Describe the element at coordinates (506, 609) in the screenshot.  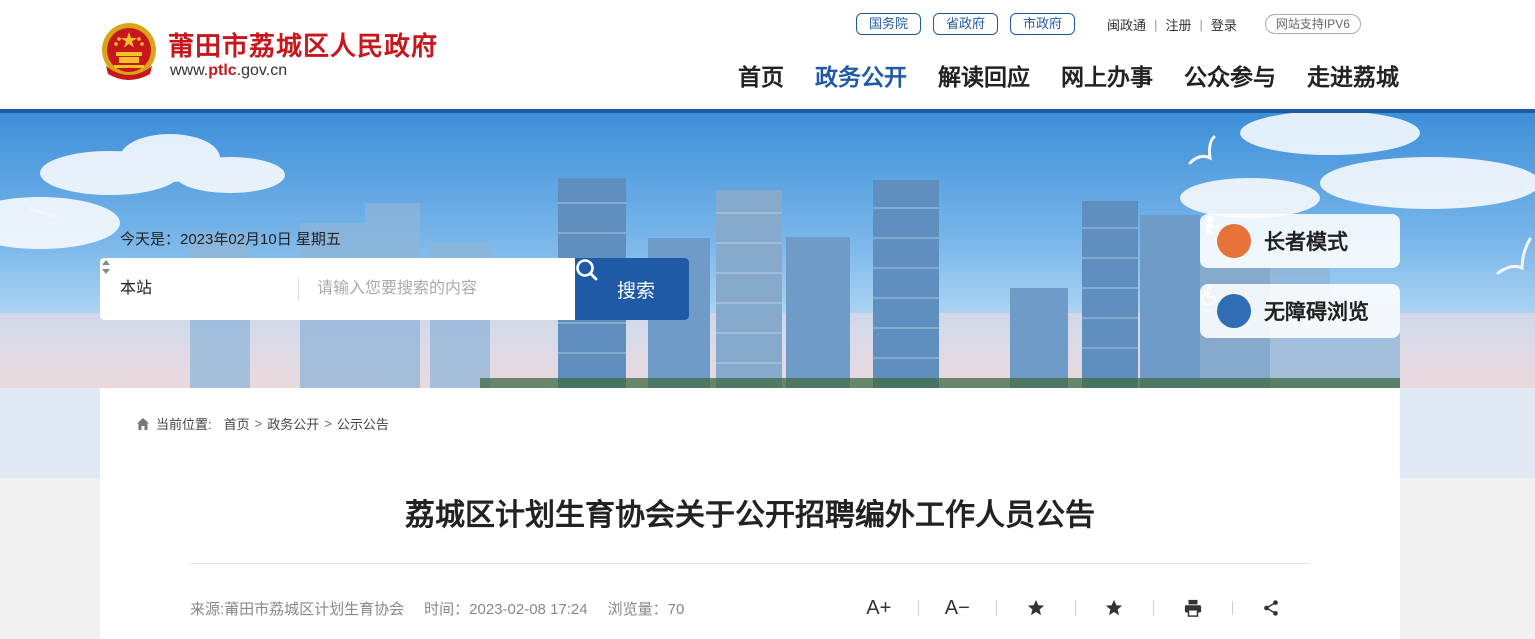
I see `article-time: 时间：2023-02-08 17:24` at that location.